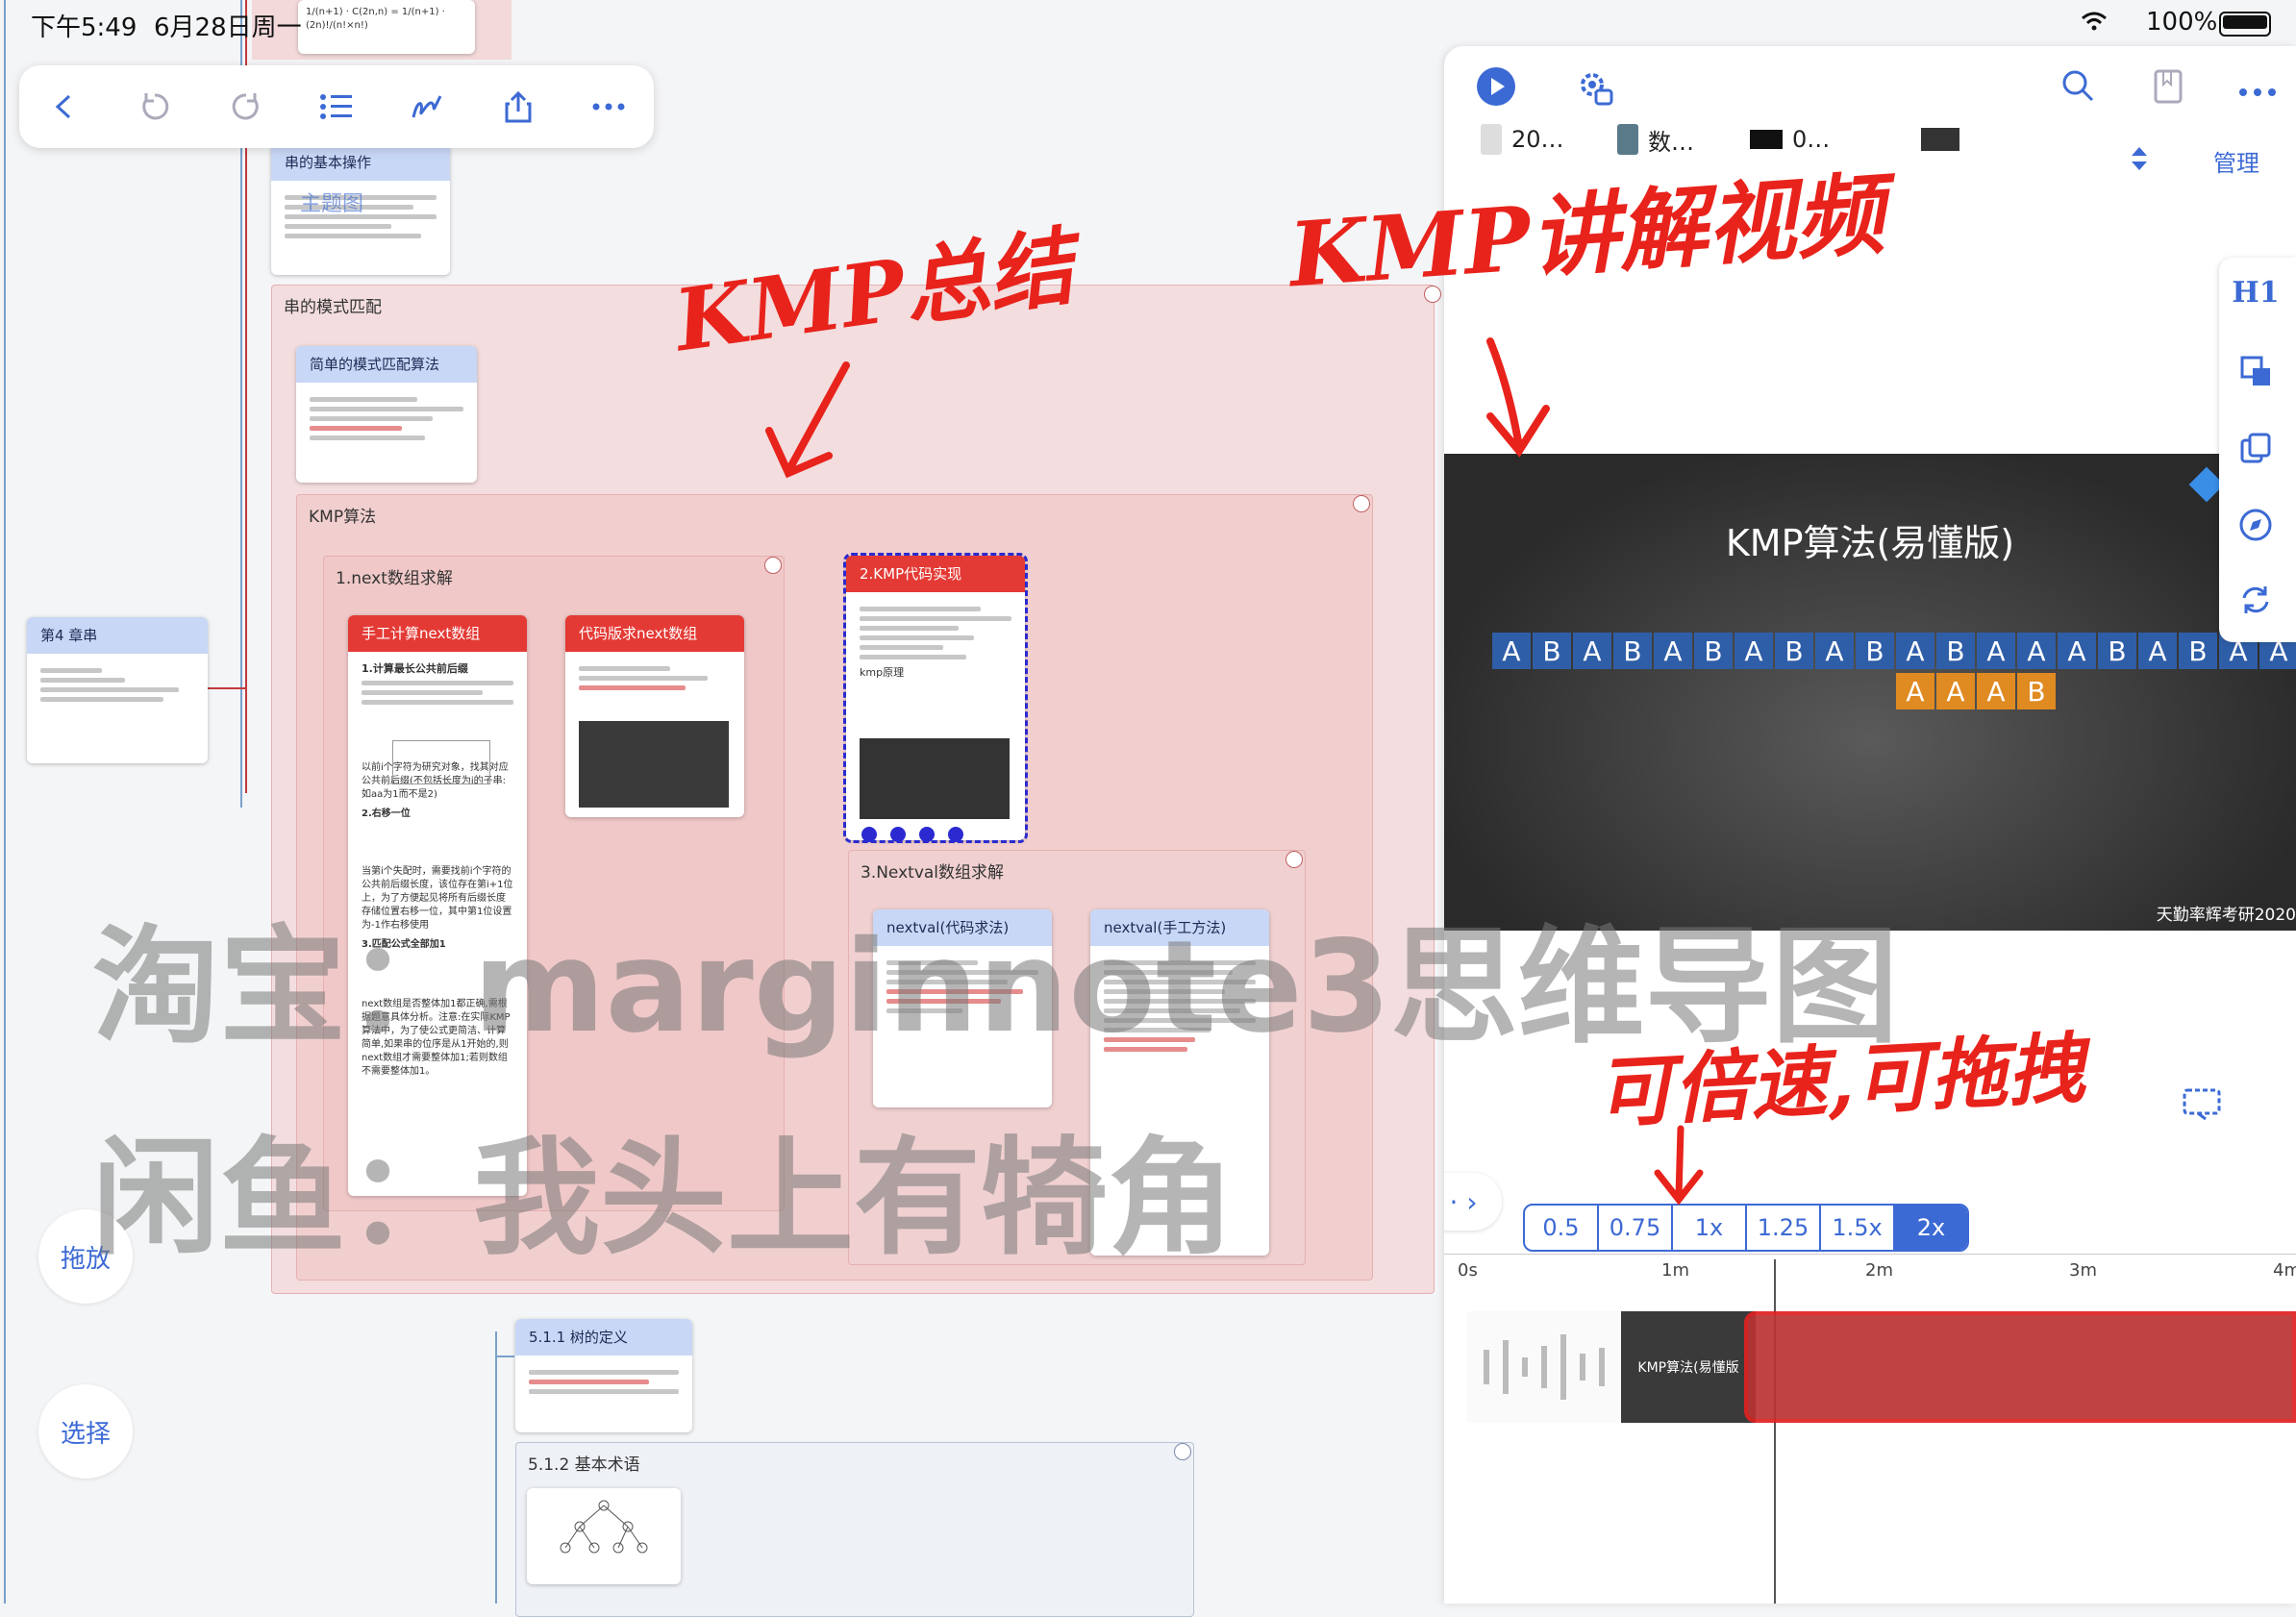 The height and width of the screenshot is (1617, 2296). What do you see at coordinates (85, 1431) in the screenshot?
I see `select-button: 选择` at bounding box center [85, 1431].